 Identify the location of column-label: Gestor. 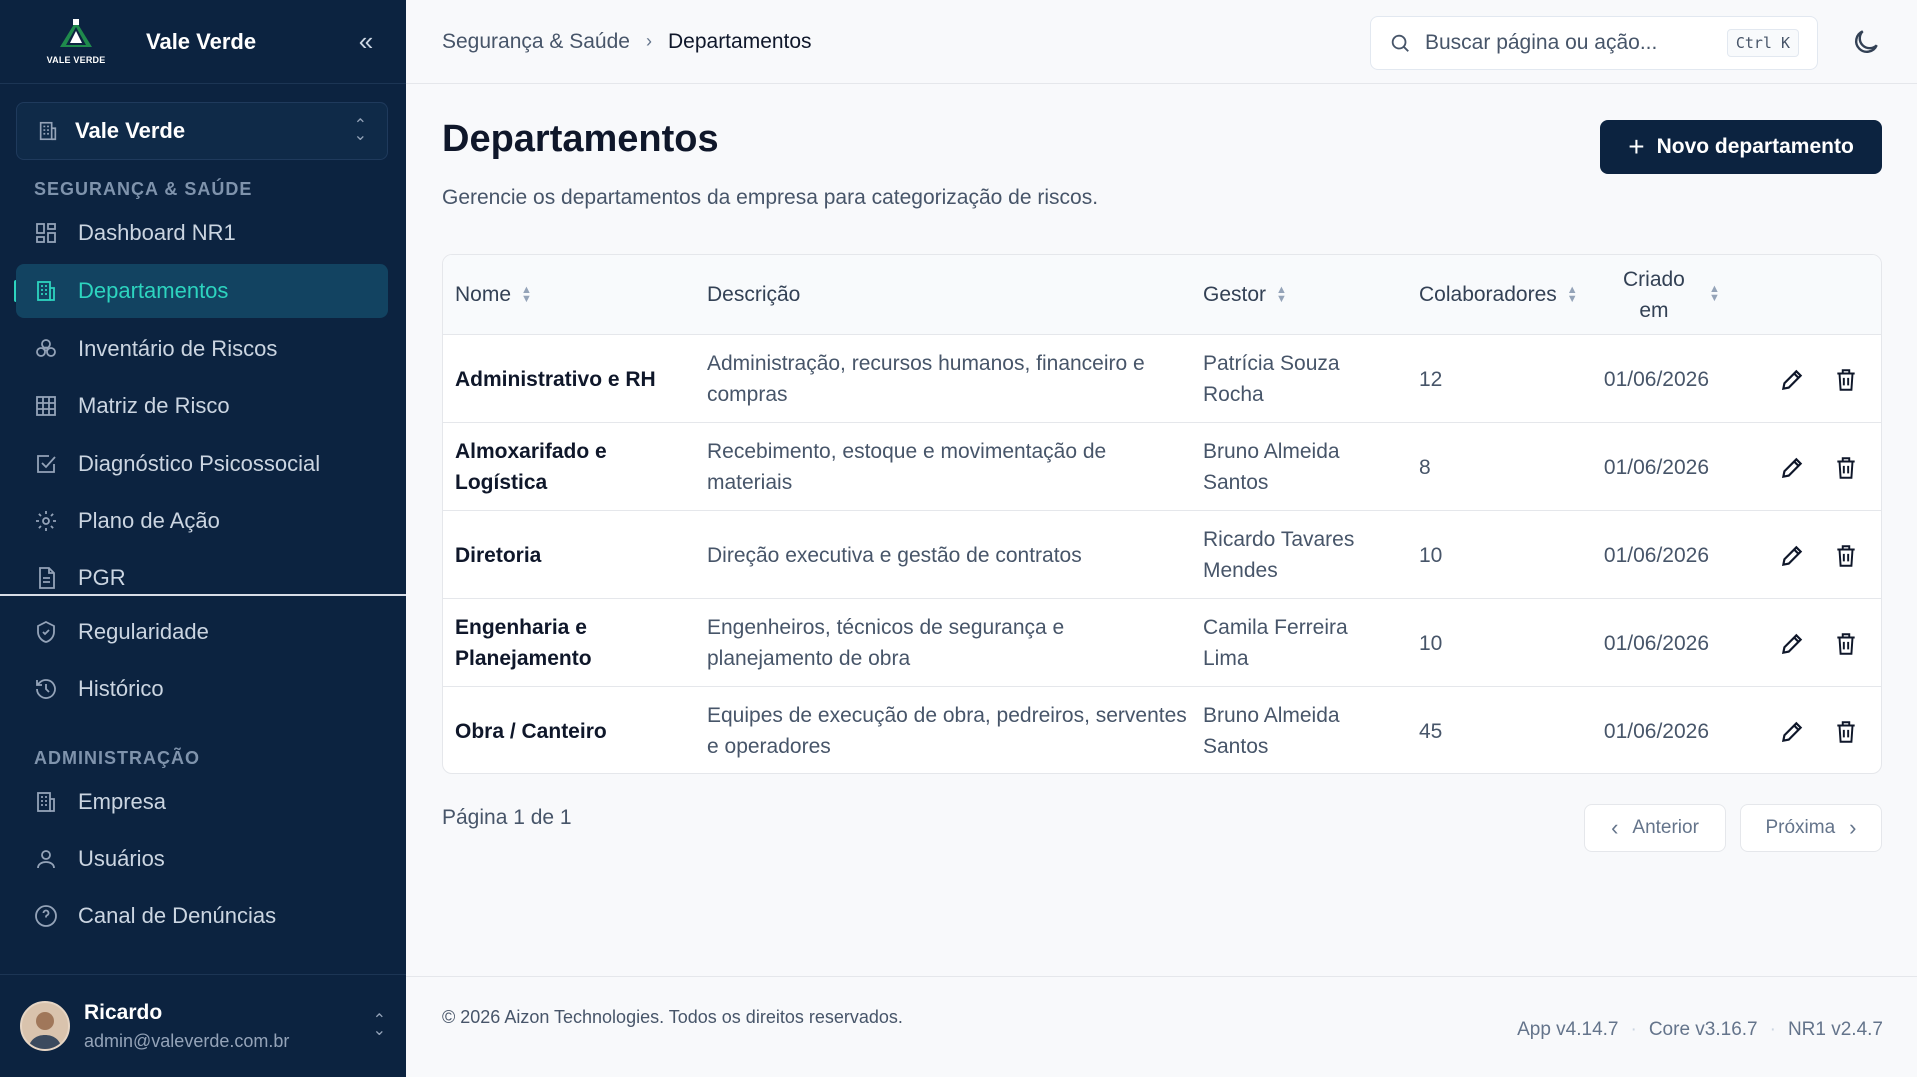
(1235, 294).